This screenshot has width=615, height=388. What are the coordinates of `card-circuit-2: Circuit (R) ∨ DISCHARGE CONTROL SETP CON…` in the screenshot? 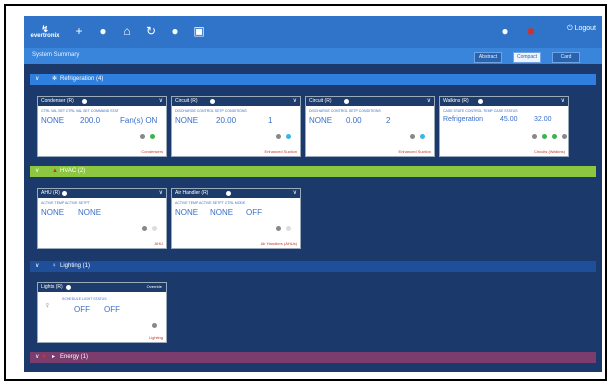 It's located at (370, 126).